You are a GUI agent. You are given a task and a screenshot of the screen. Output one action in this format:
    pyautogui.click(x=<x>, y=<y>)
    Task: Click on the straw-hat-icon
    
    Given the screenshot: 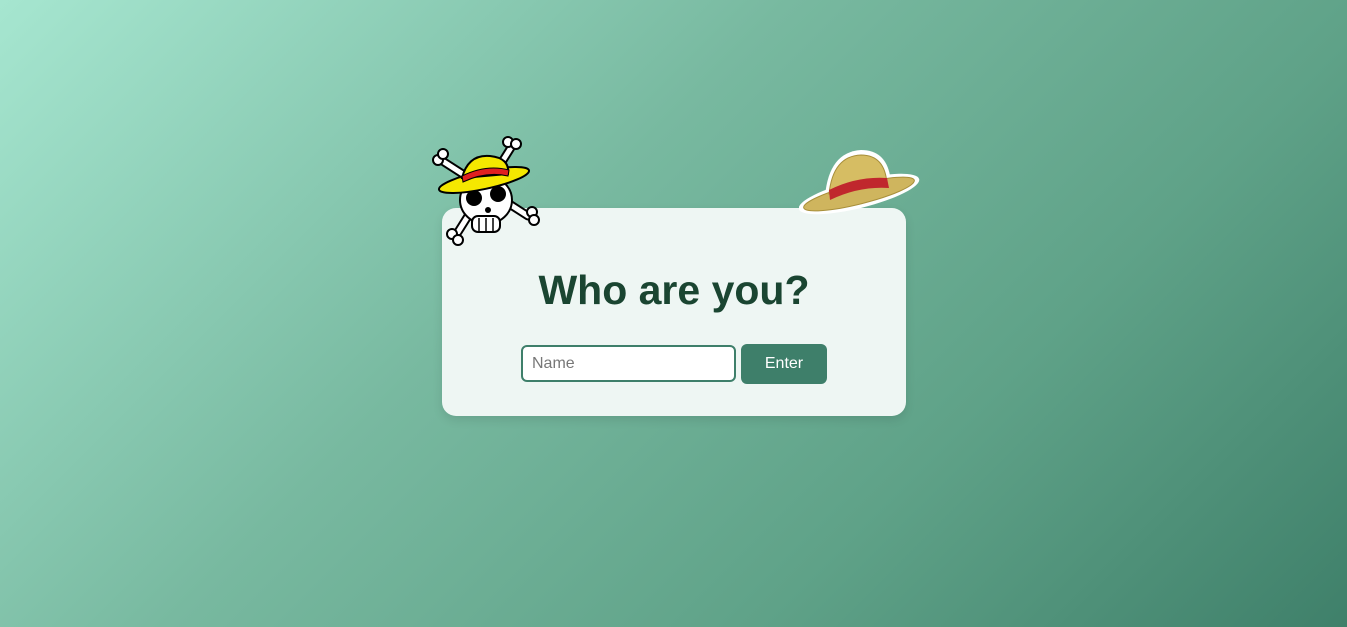 What is the action you would take?
    pyautogui.click(x=859, y=182)
    